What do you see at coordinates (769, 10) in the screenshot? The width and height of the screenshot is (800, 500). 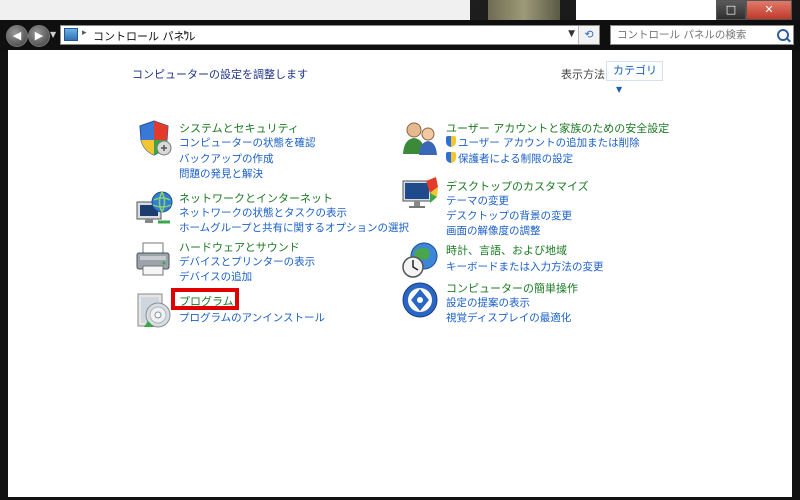 I see `close-button: ✕` at bounding box center [769, 10].